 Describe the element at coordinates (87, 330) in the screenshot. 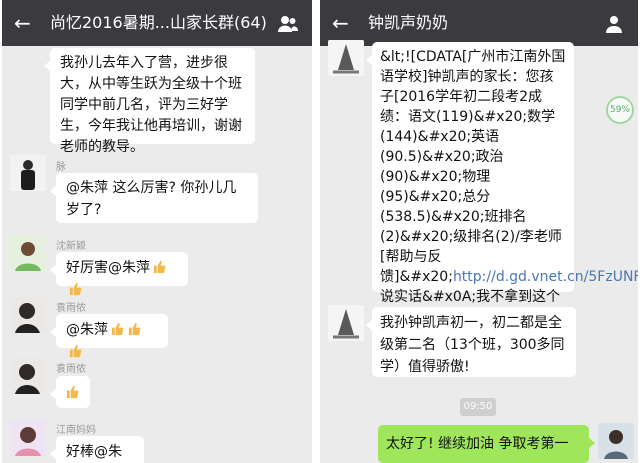

I see `message-text: @朱萍` at that location.